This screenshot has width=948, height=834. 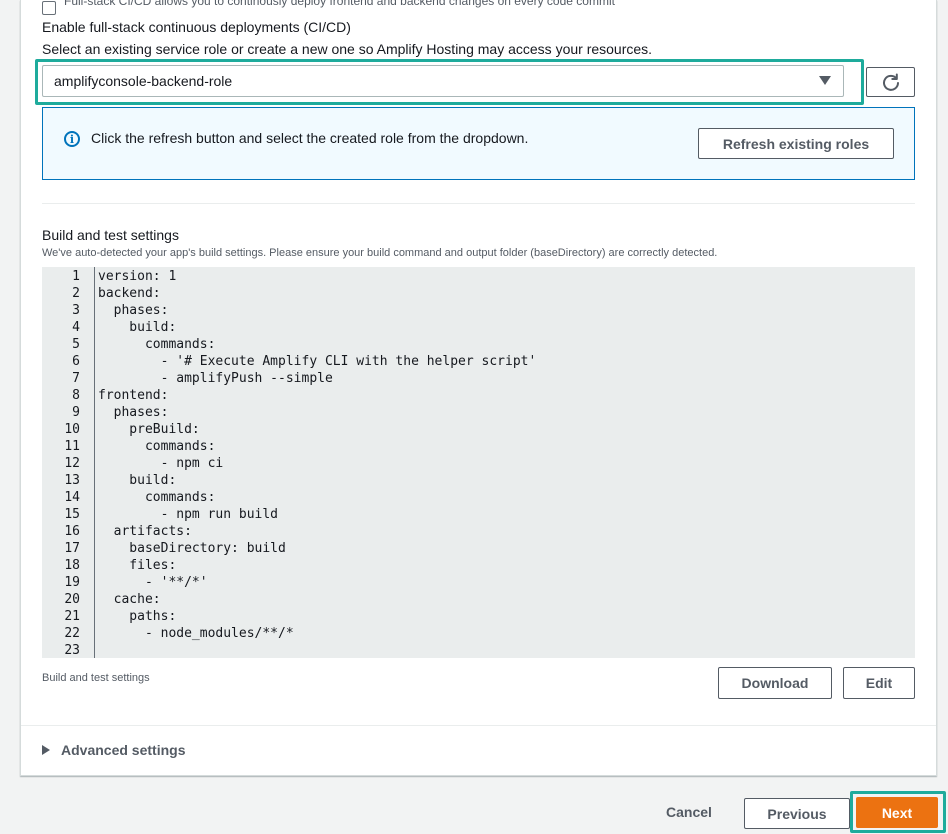 What do you see at coordinates (72, 650) in the screenshot?
I see `line-number: 23` at bounding box center [72, 650].